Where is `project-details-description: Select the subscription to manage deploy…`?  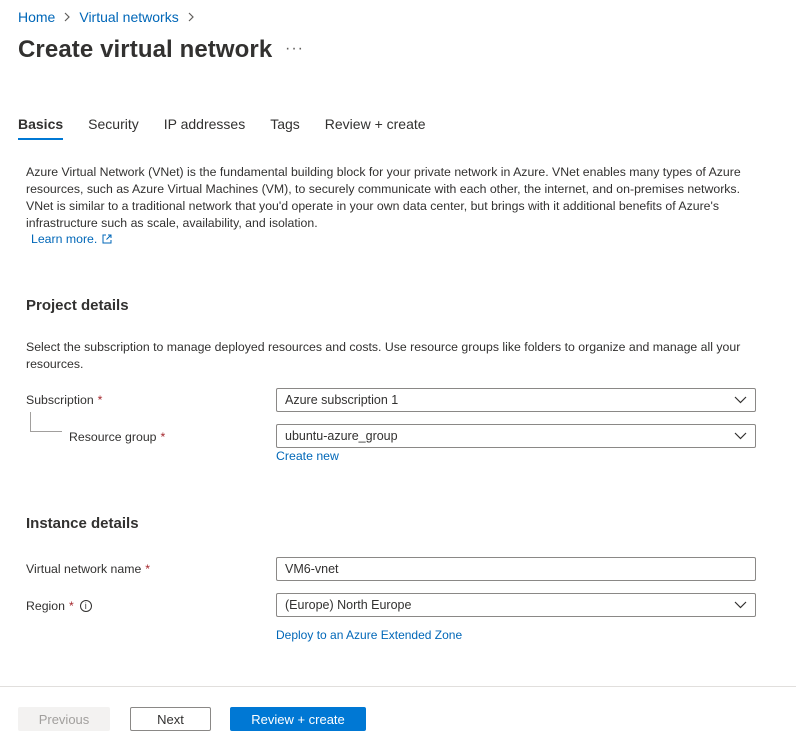 project-details-description: Select the subscription to manage deploy… is located at coordinates (383, 355).